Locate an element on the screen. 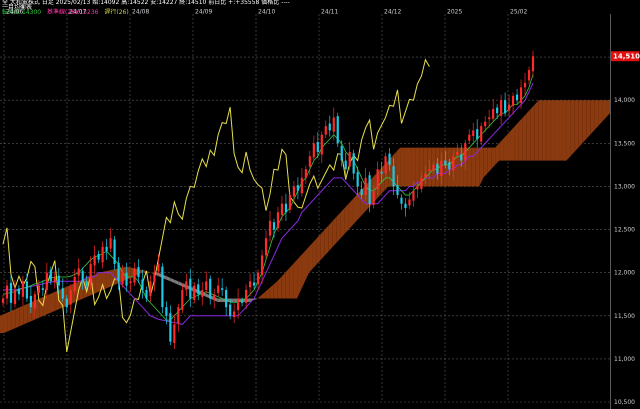 Image resolution: width=640 pixels, height=409 pixels. y-tick-label: 11,500 is located at coordinates (624, 316).